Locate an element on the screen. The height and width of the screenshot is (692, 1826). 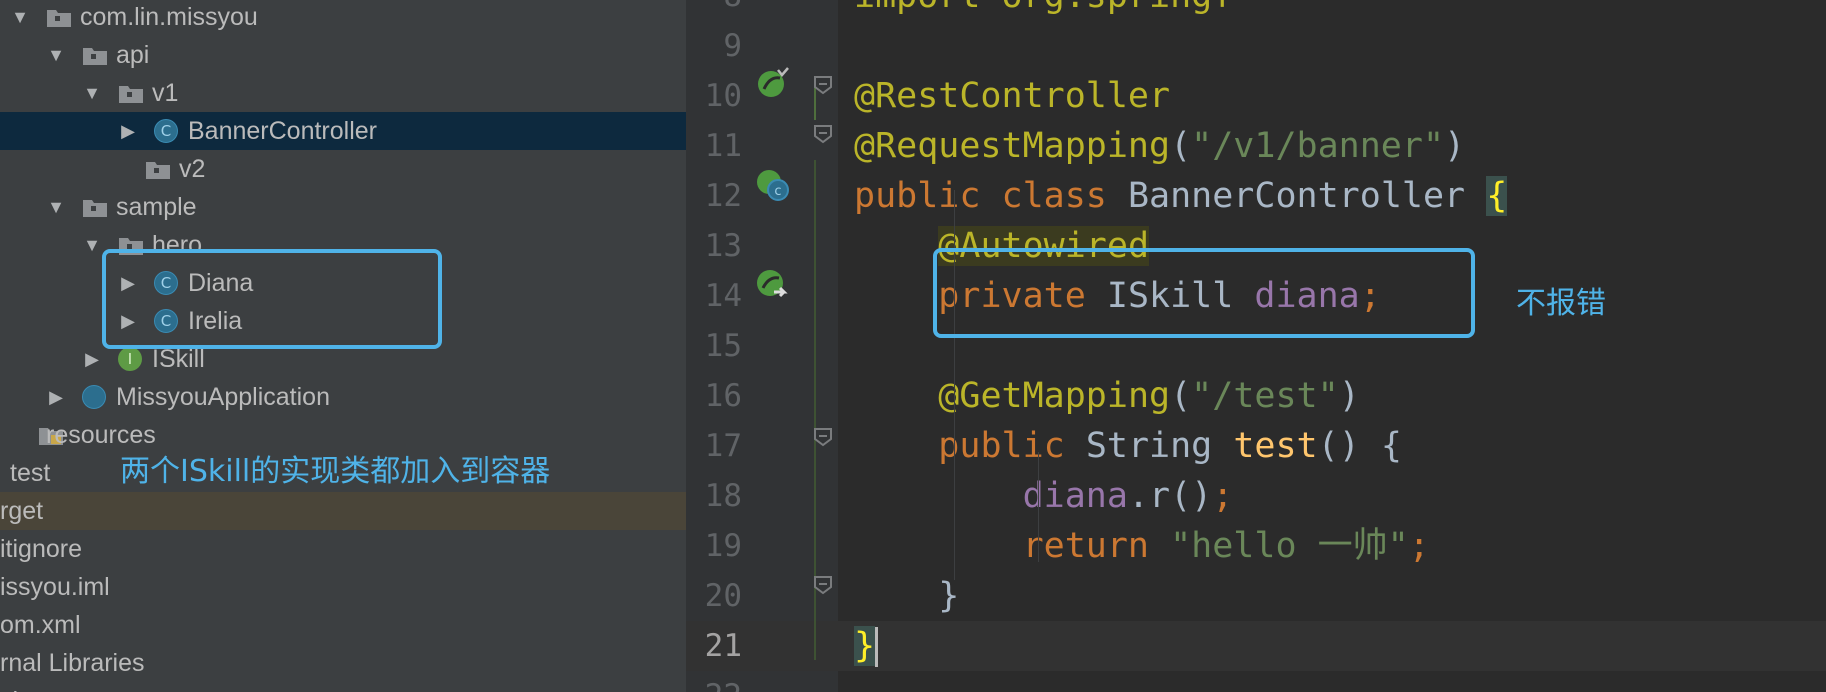
tree-item-label: sample is located at coordinates (156, 207).